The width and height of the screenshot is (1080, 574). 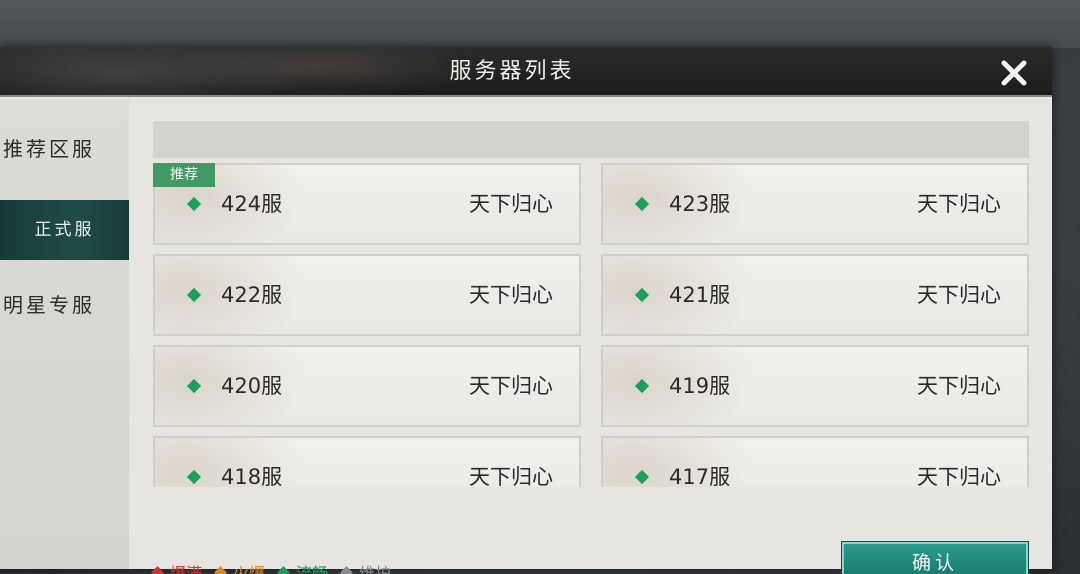 I want to click on legend-item: 维护, so click(x=366, y=567).